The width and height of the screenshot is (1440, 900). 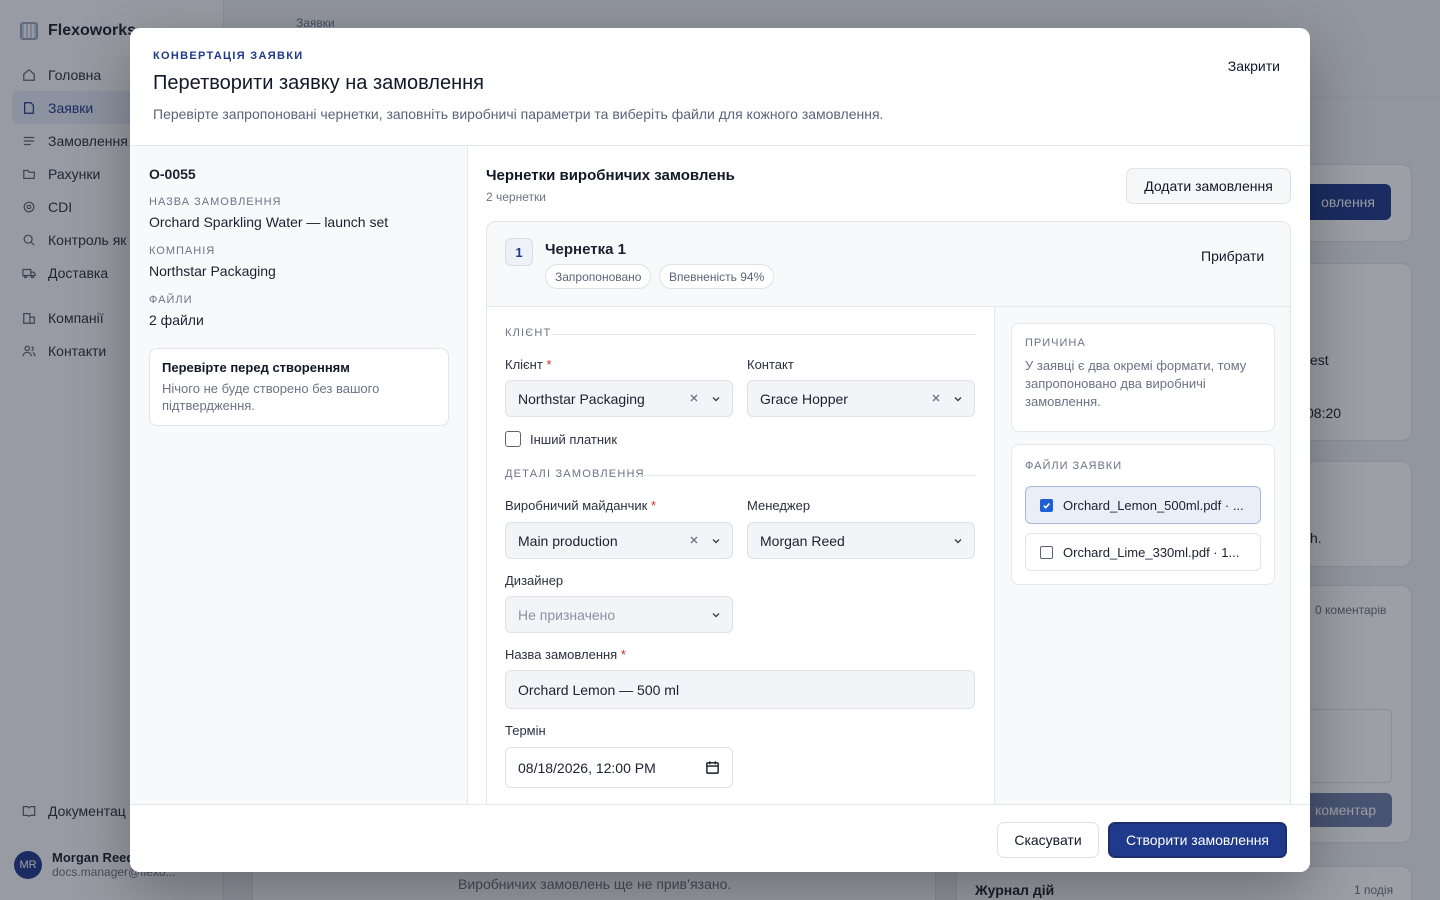 I want to click on client-select: Northstar Packaging, so click(x=619, y=398).